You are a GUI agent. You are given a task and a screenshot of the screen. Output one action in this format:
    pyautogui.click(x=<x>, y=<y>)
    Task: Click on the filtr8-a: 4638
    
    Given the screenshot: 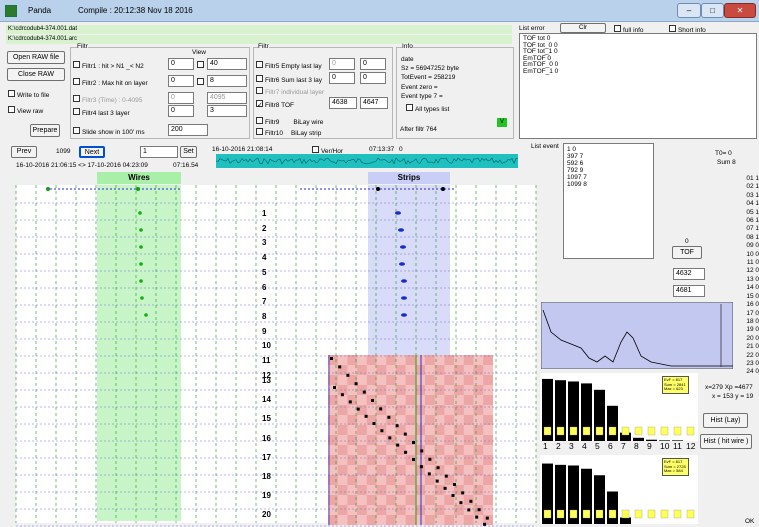 What is the action you would take?
    pyautogui.click(x=343, y=103)
    